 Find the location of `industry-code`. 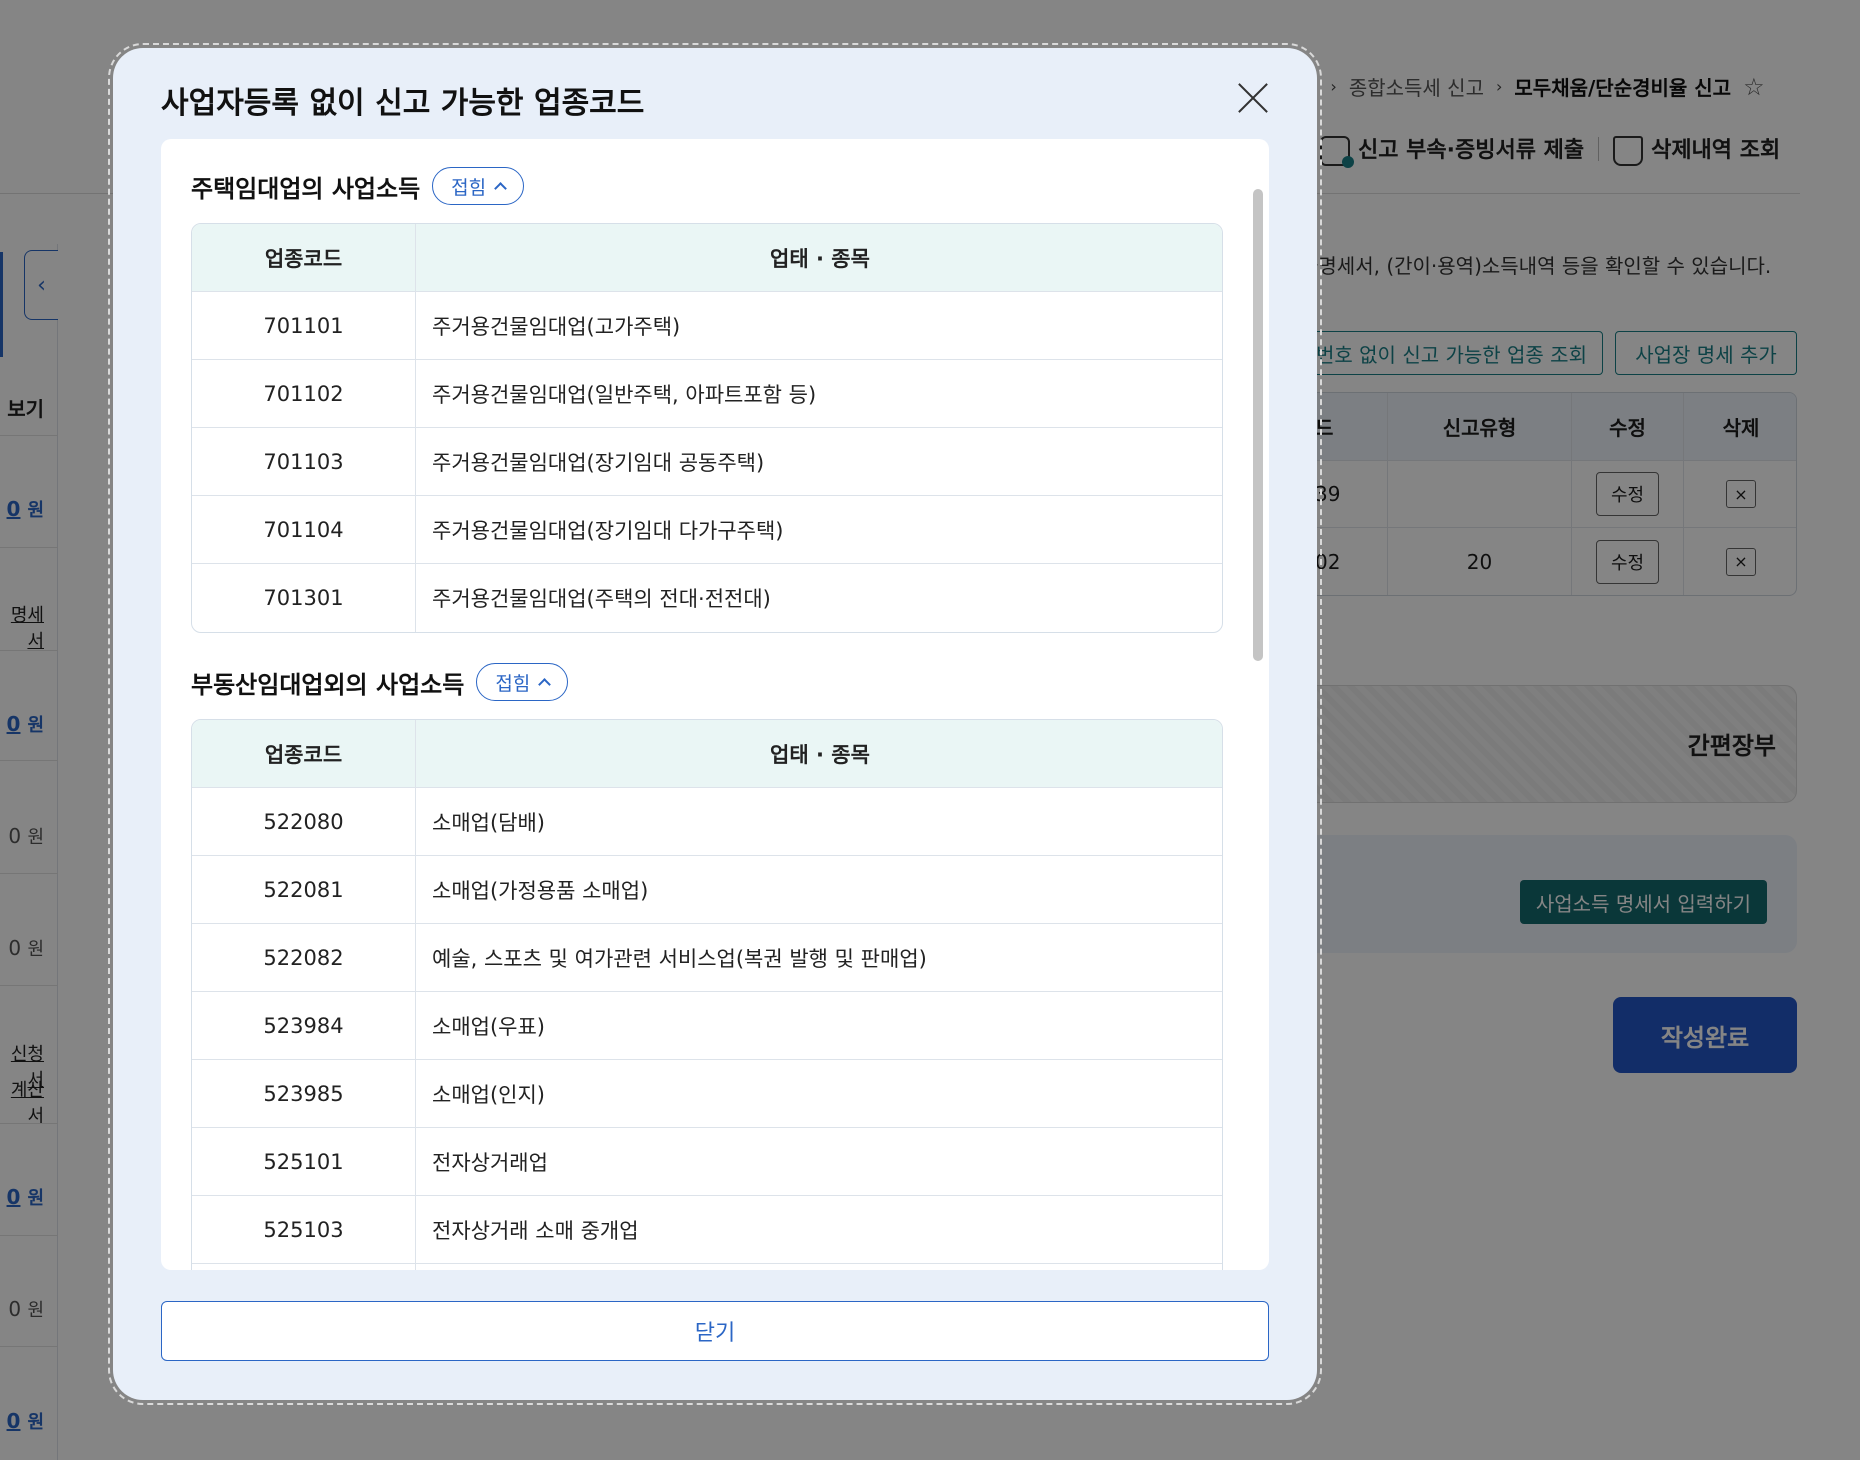

industry-code is located at coordinates (304, 1267).